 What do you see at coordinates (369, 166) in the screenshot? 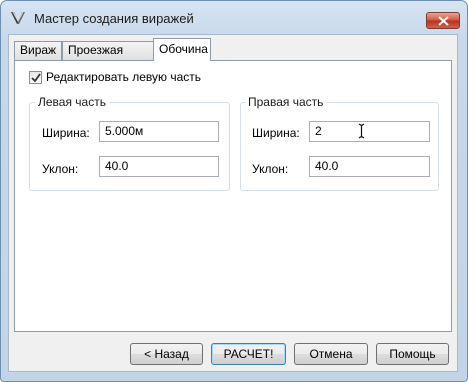
I see `right-slope-input: 40.0` at bounding box center [369, 166].